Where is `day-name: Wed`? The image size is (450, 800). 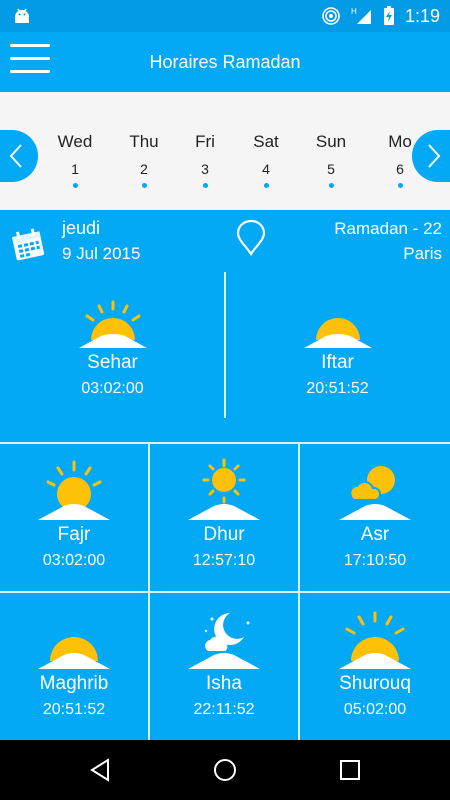
day-name: Wed is located at coordinates (75, 141).